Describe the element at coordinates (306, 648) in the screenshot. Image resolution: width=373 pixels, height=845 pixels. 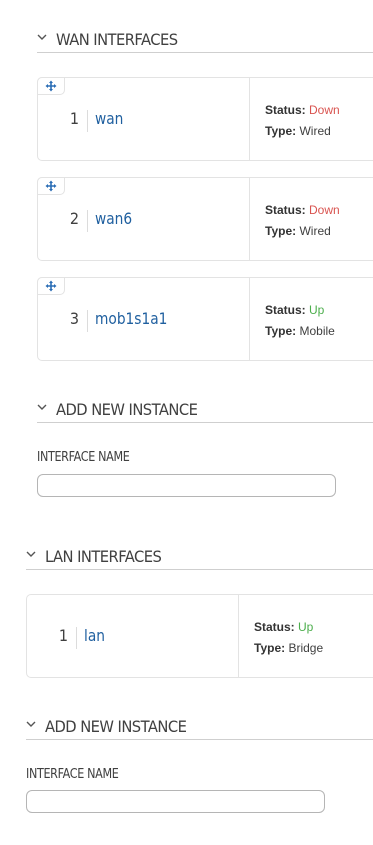
I see `type-value: Bridge` at that location.